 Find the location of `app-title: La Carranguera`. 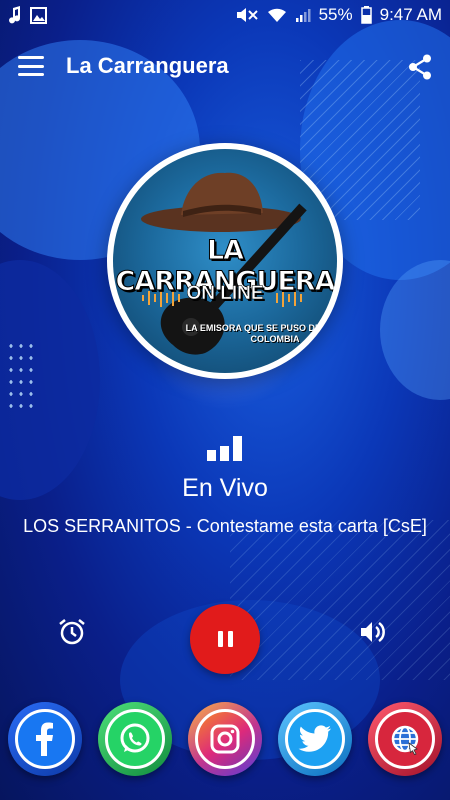

app-title: La Carranguera is located at coordinates (147, 65).